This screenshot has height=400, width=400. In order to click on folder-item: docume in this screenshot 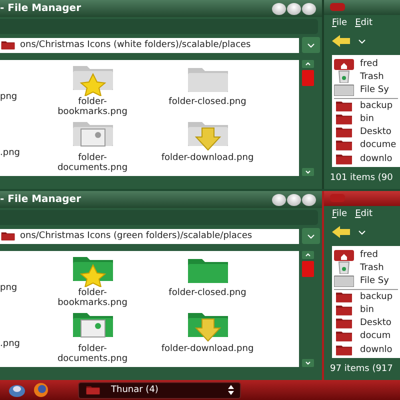, I will do `click(366, 145)`.